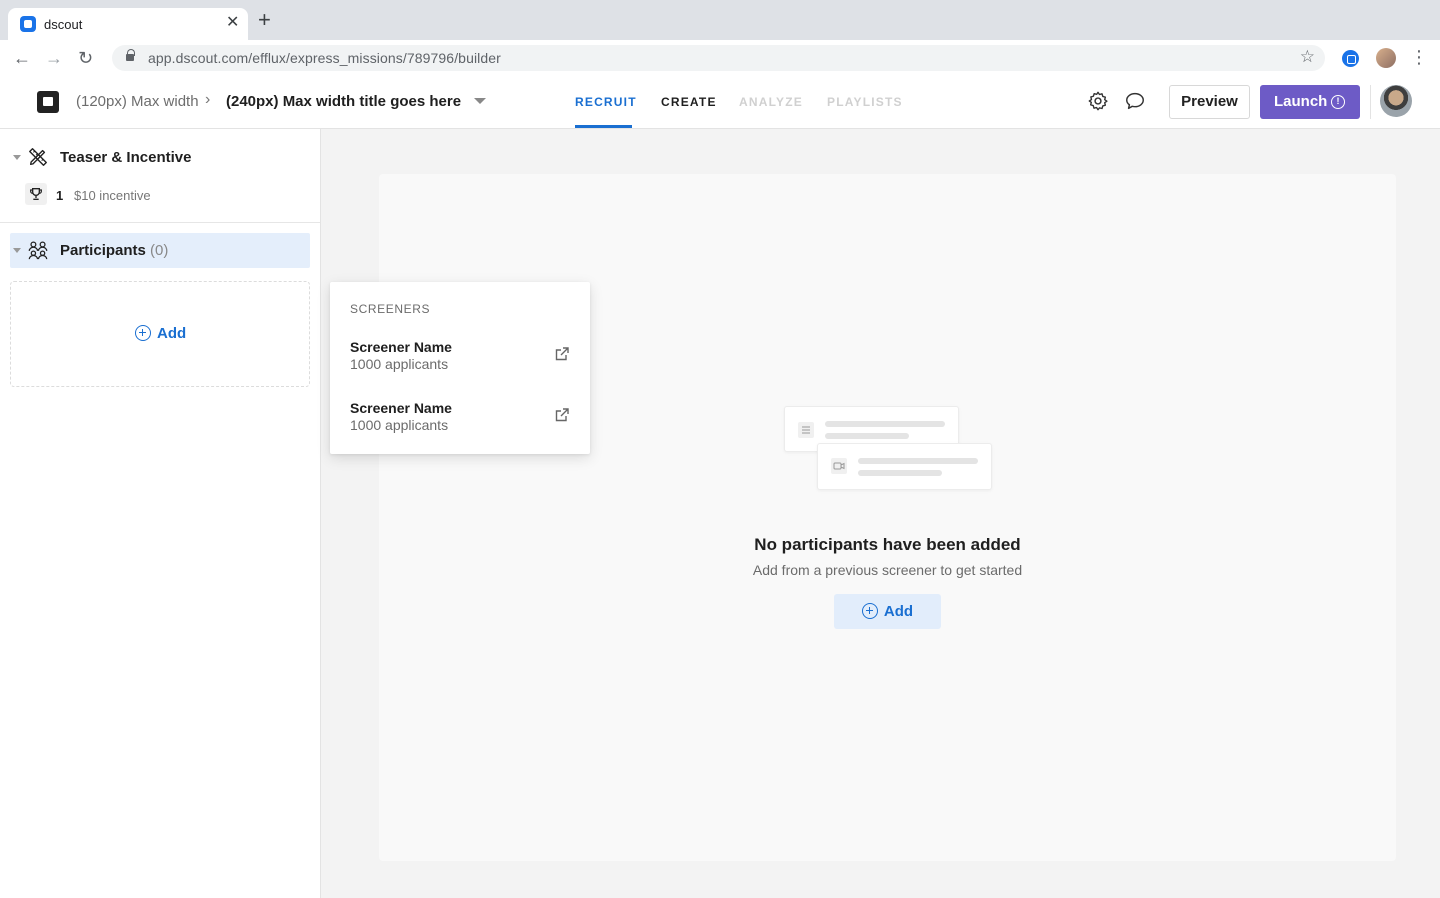 The image size is (1440, 898). What do you see at coordinates (1209, 102) in the screenshot?
I see `preview-button: Preview` at bounding box center [1209, 102].